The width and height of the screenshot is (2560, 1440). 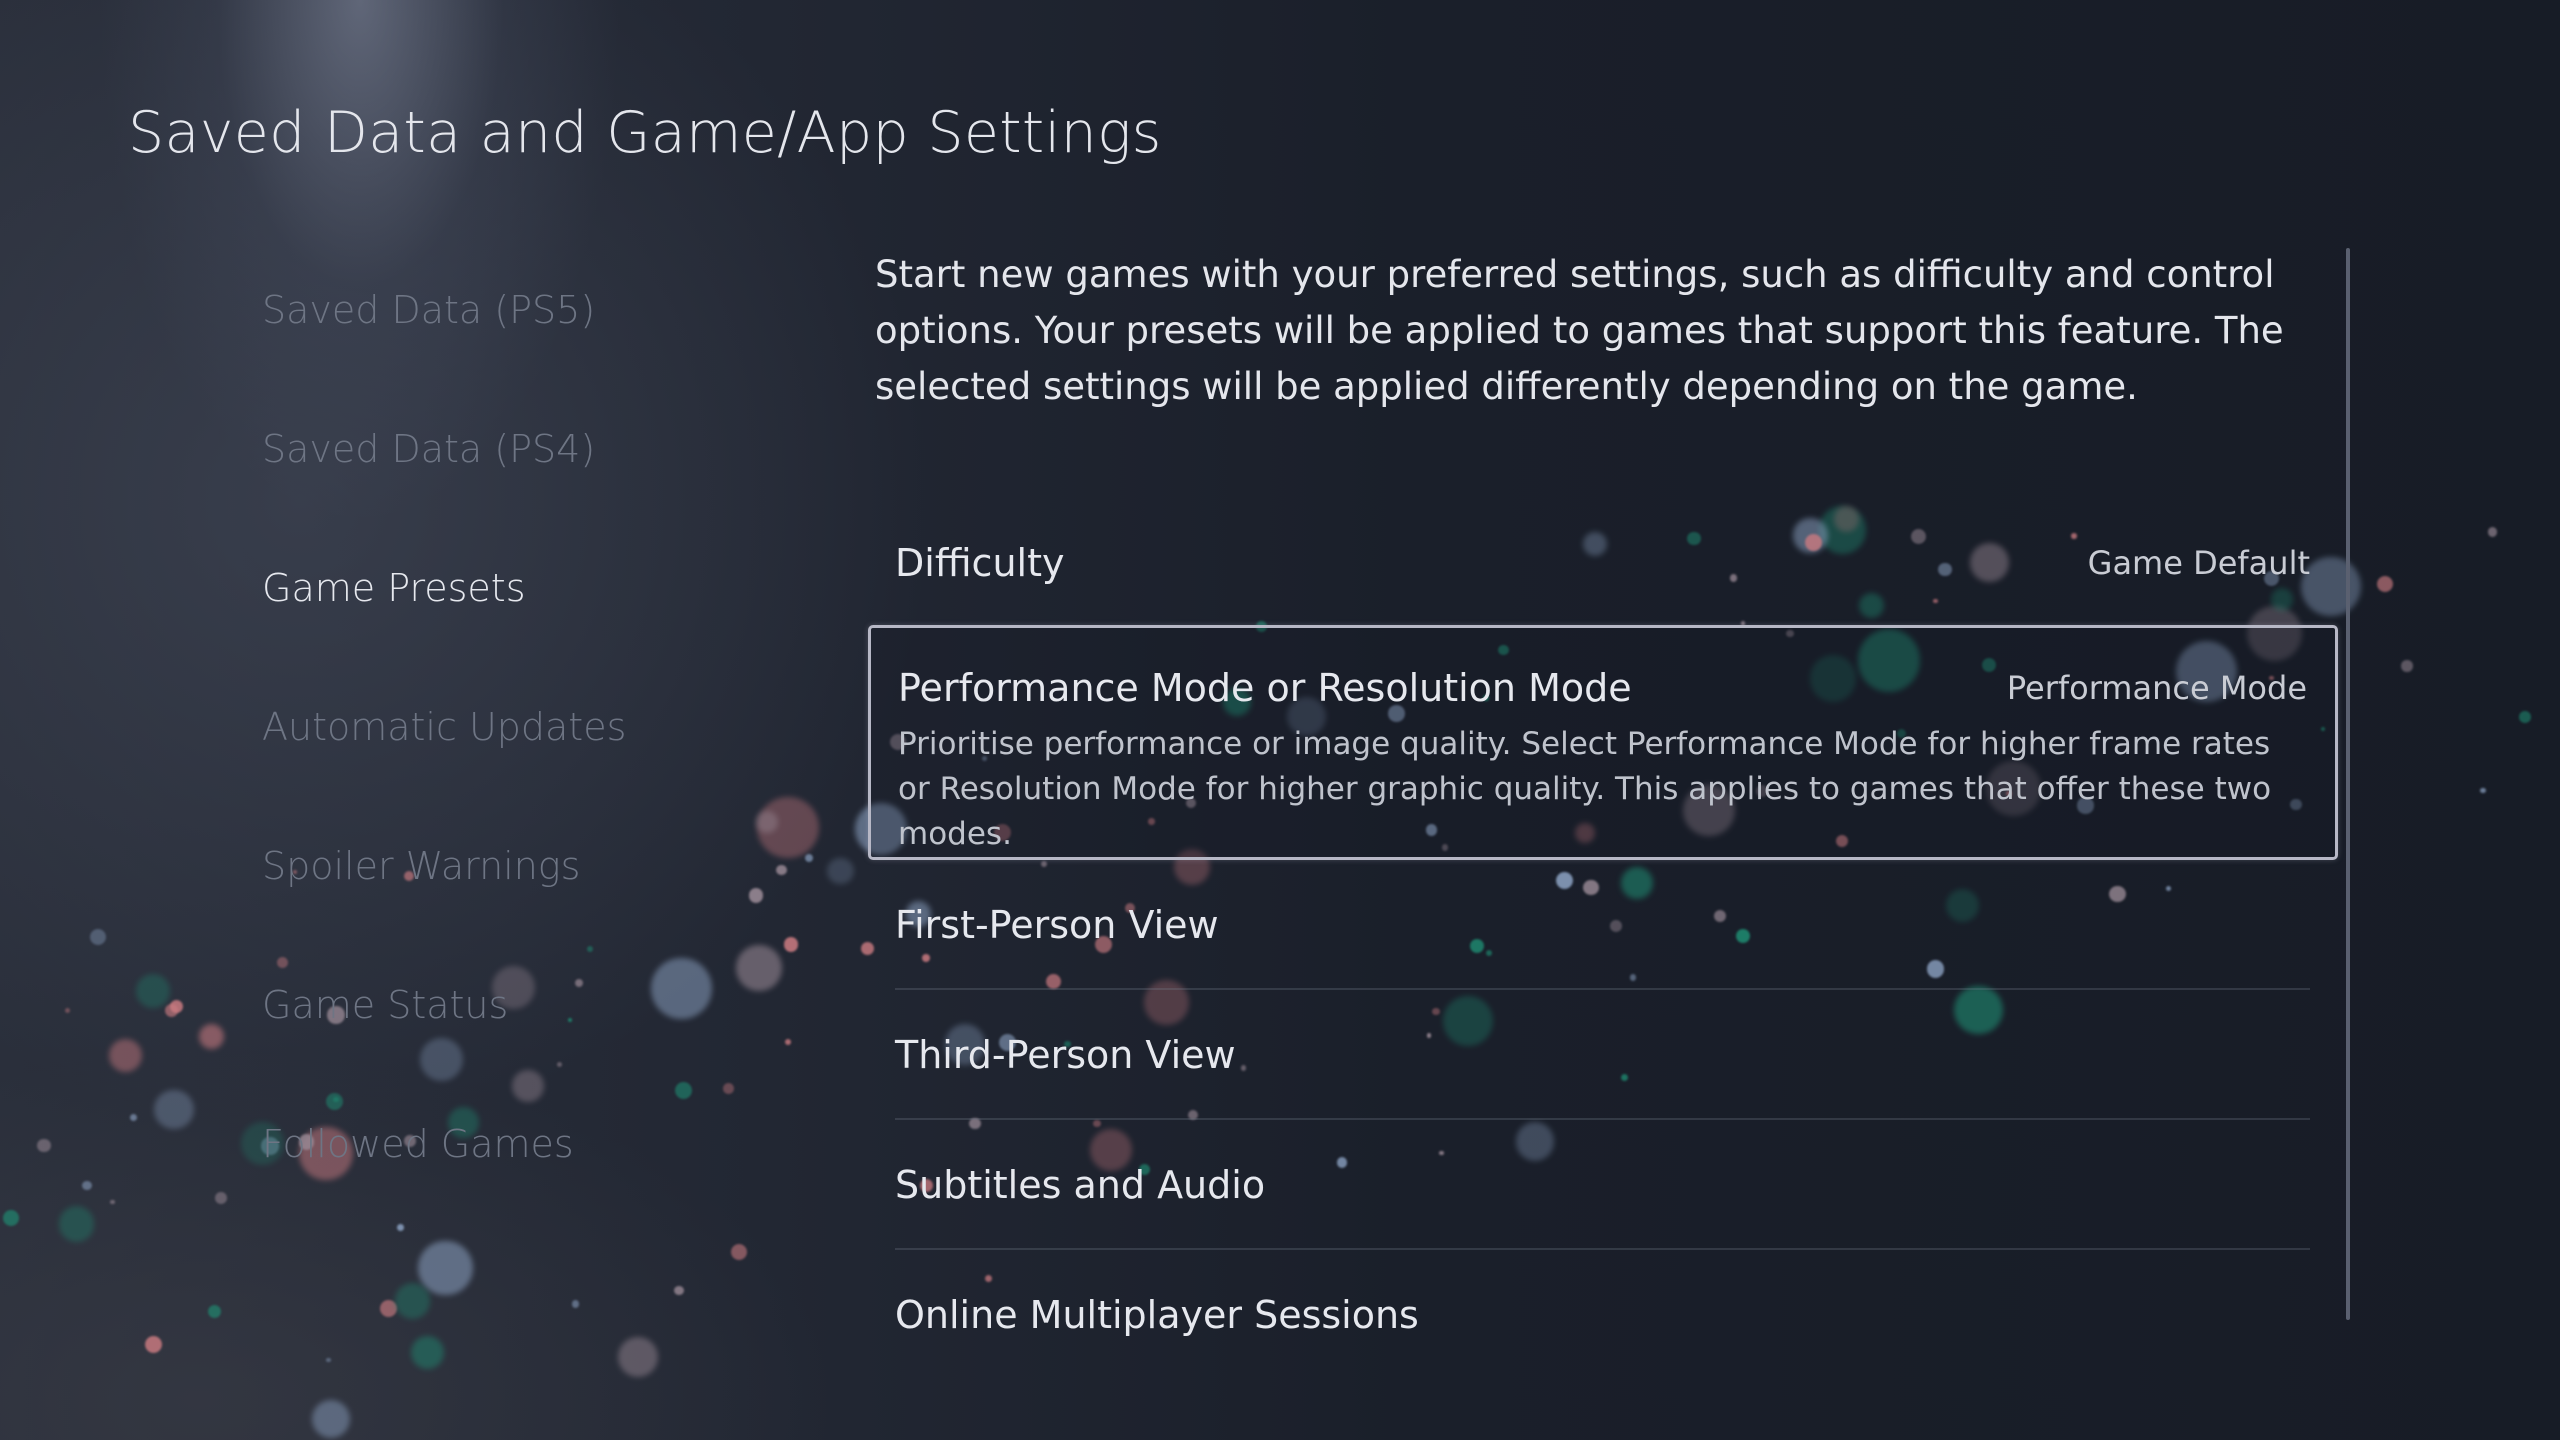 What do you see at coordinates (1603, 562) in the screenshot?
I see `setting-row-difficulty: Difficulty Game Default` at bounding box center [1603, 562].